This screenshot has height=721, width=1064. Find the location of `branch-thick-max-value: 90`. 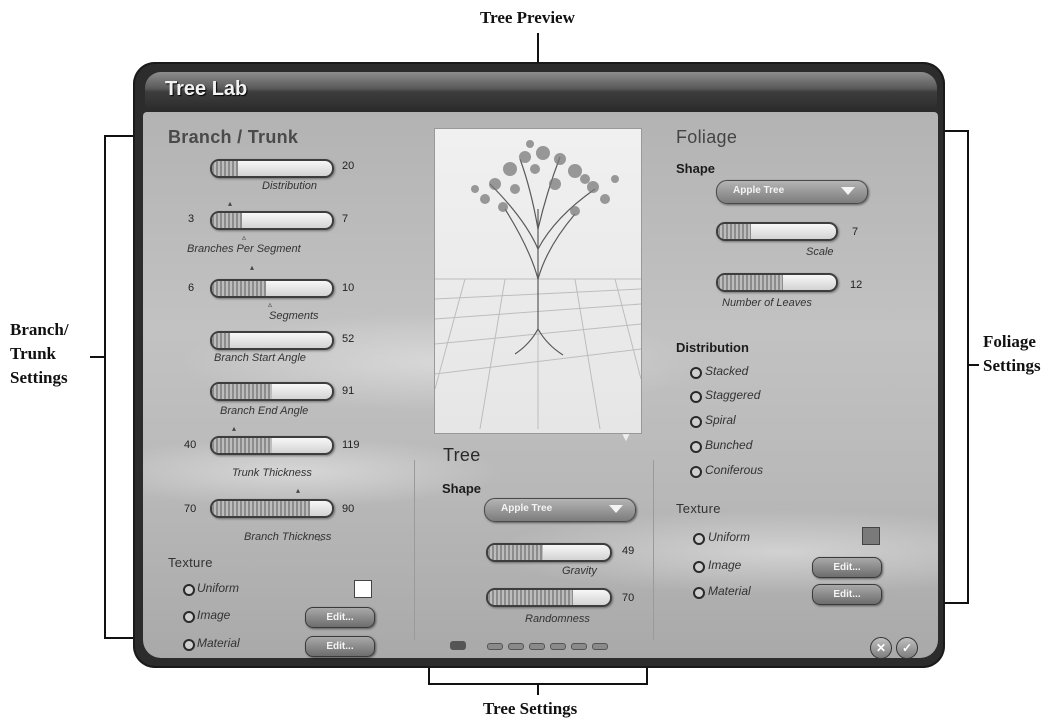

branch-thick-max-value: 90 is located at coordinates (348, 509).